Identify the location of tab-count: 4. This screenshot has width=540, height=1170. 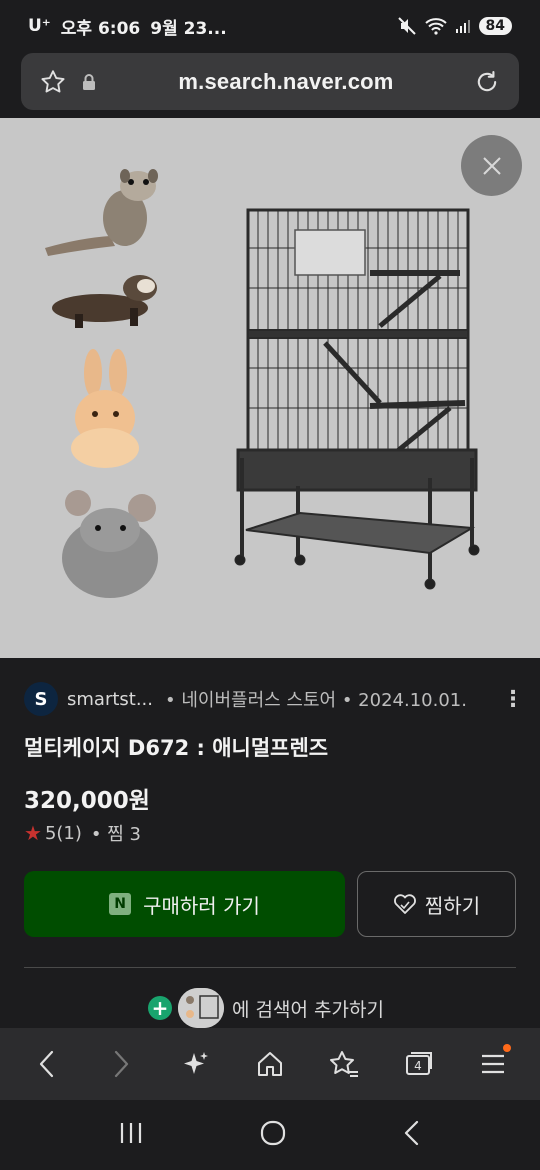
(418, 1066).